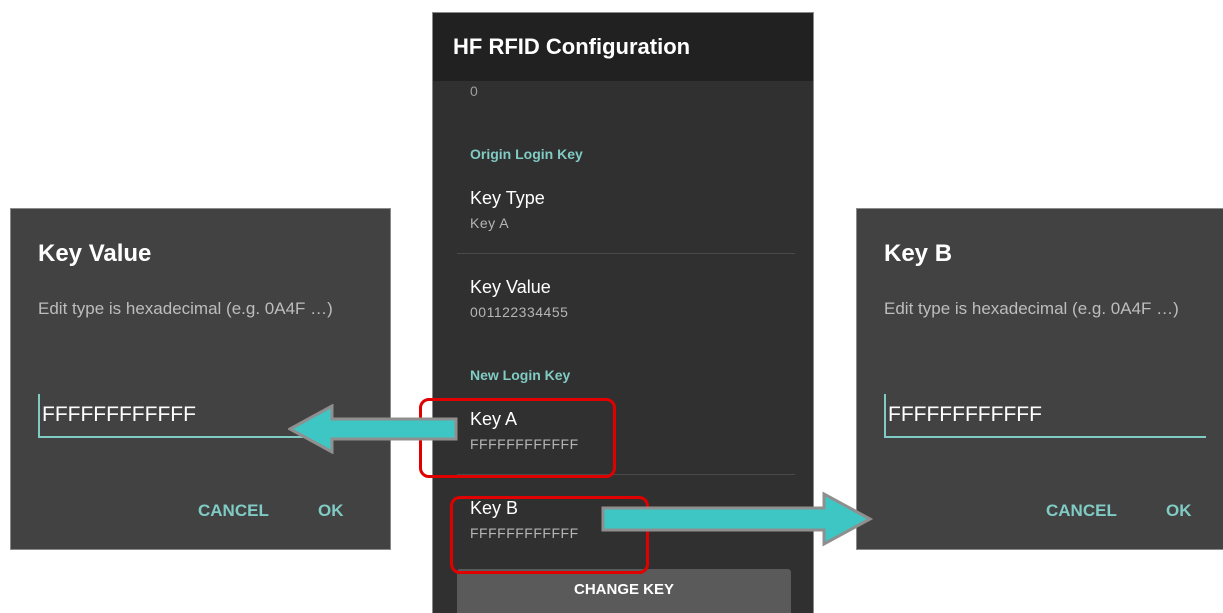  What do you see at coordinates (490, 223) in the screenshot?
I see `pref-key-type-summary: Key A` at bounding box center [490, 223].